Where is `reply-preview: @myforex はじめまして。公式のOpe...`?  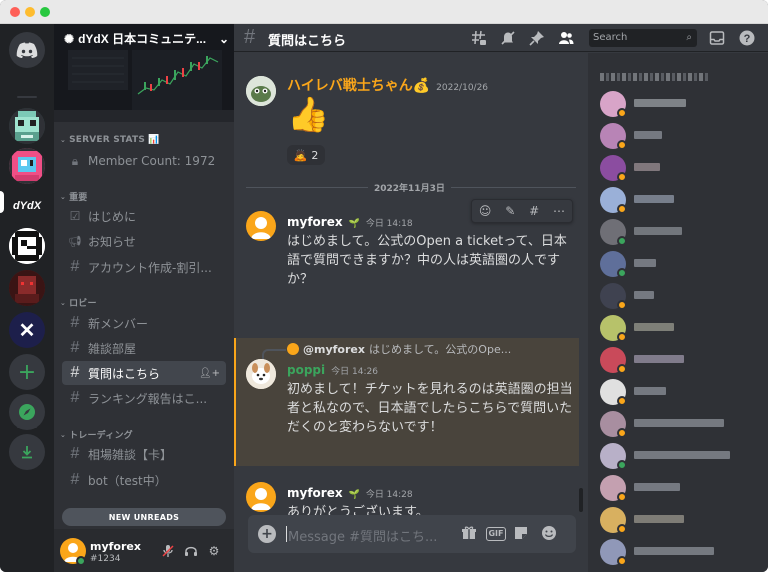
reply-preview: @myforex はじめまして。公式のOpe... is located at coordinates (432, 349).